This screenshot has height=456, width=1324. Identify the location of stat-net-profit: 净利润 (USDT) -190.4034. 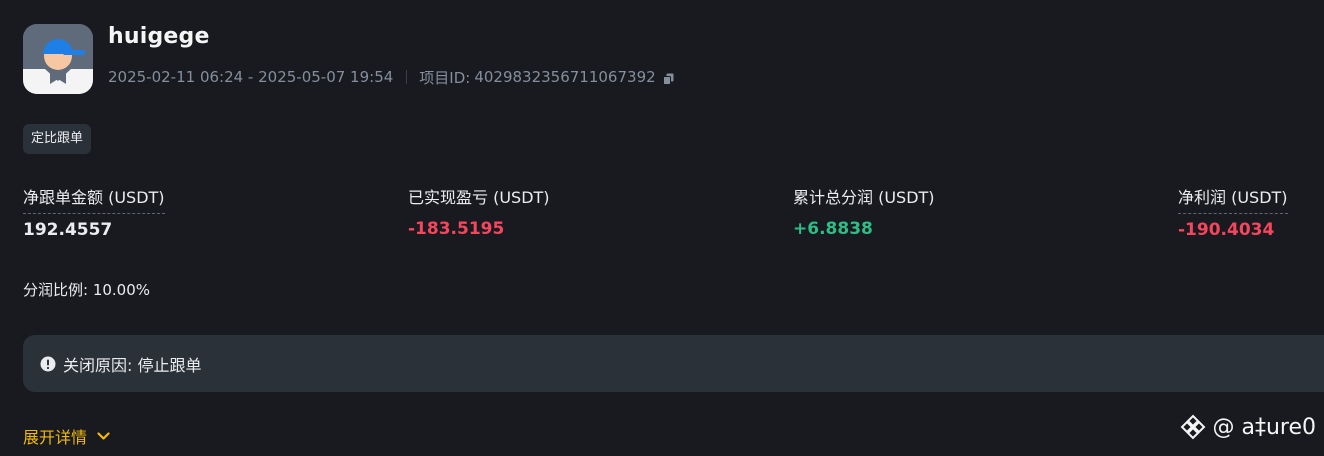
(1233, 212).